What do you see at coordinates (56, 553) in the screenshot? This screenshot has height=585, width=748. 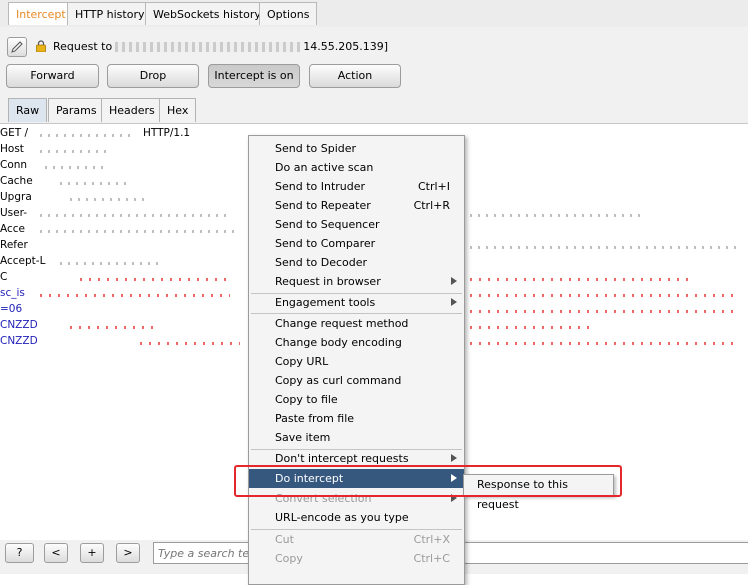 I see `previous-match-button: <` at bounding box center [56, 553].